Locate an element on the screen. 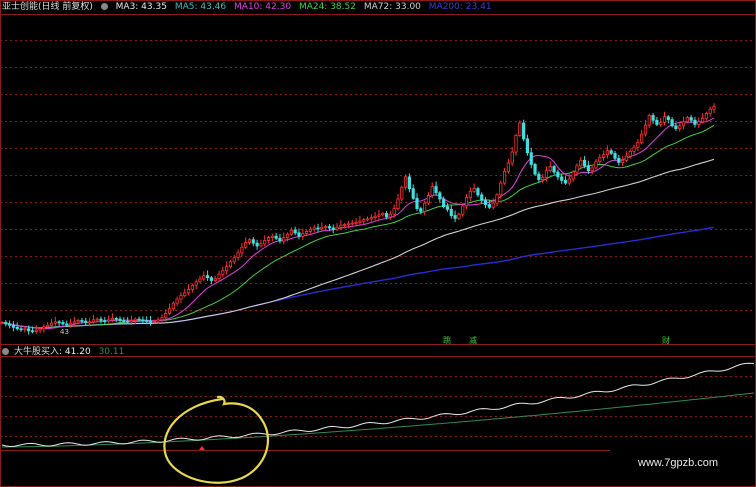 The height and width of the screenshot is (487, 756). ma10-label: MA10: 42.30 is located at coordinates (263, 7).